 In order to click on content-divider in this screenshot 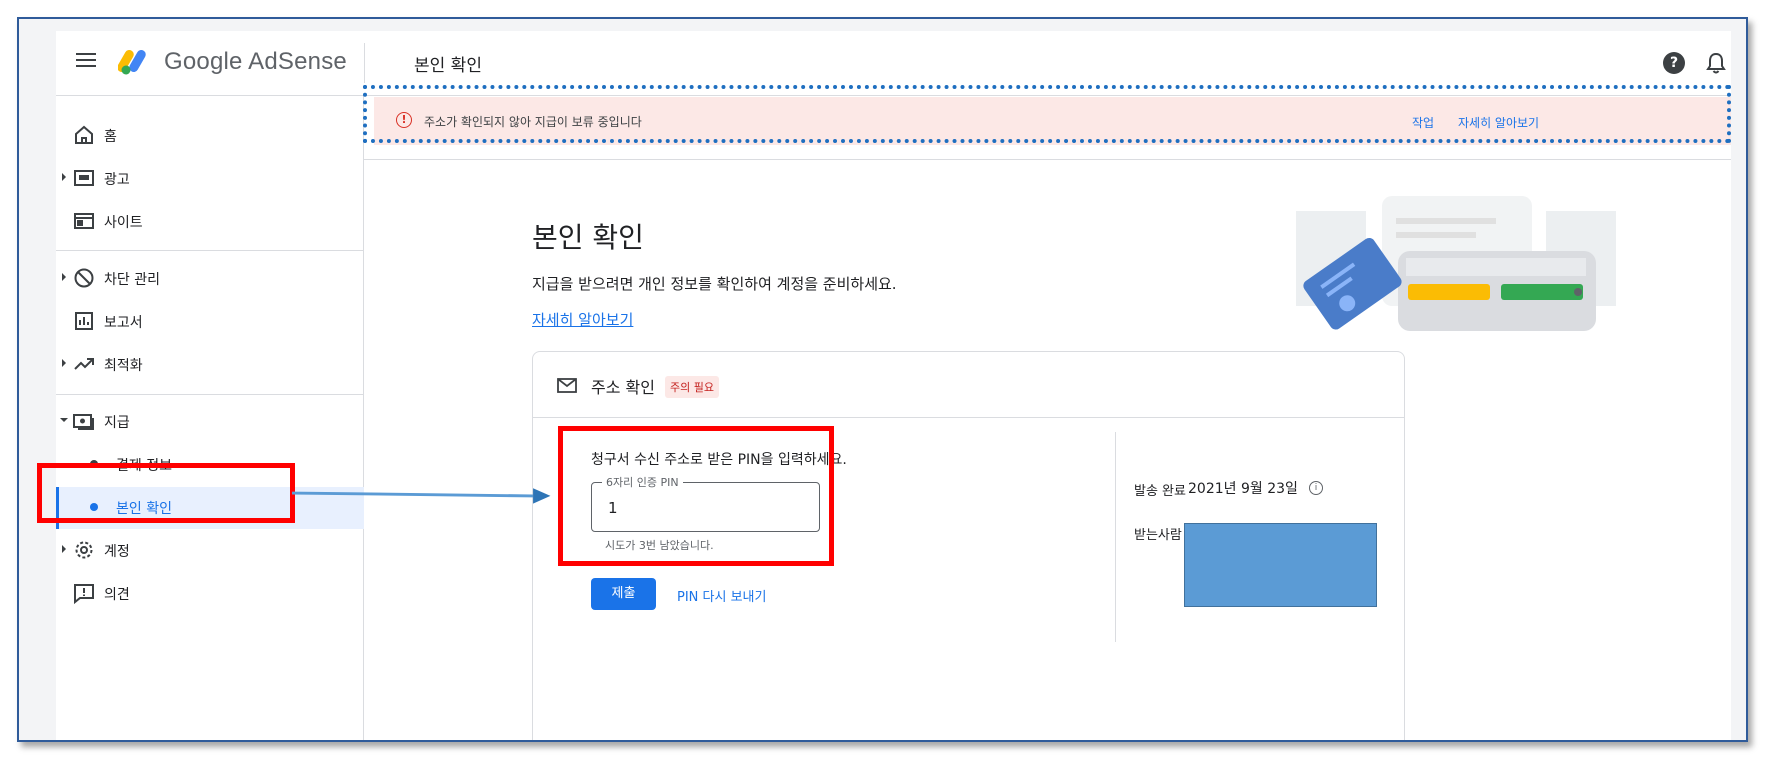, I will do `click(1047, 159)`.